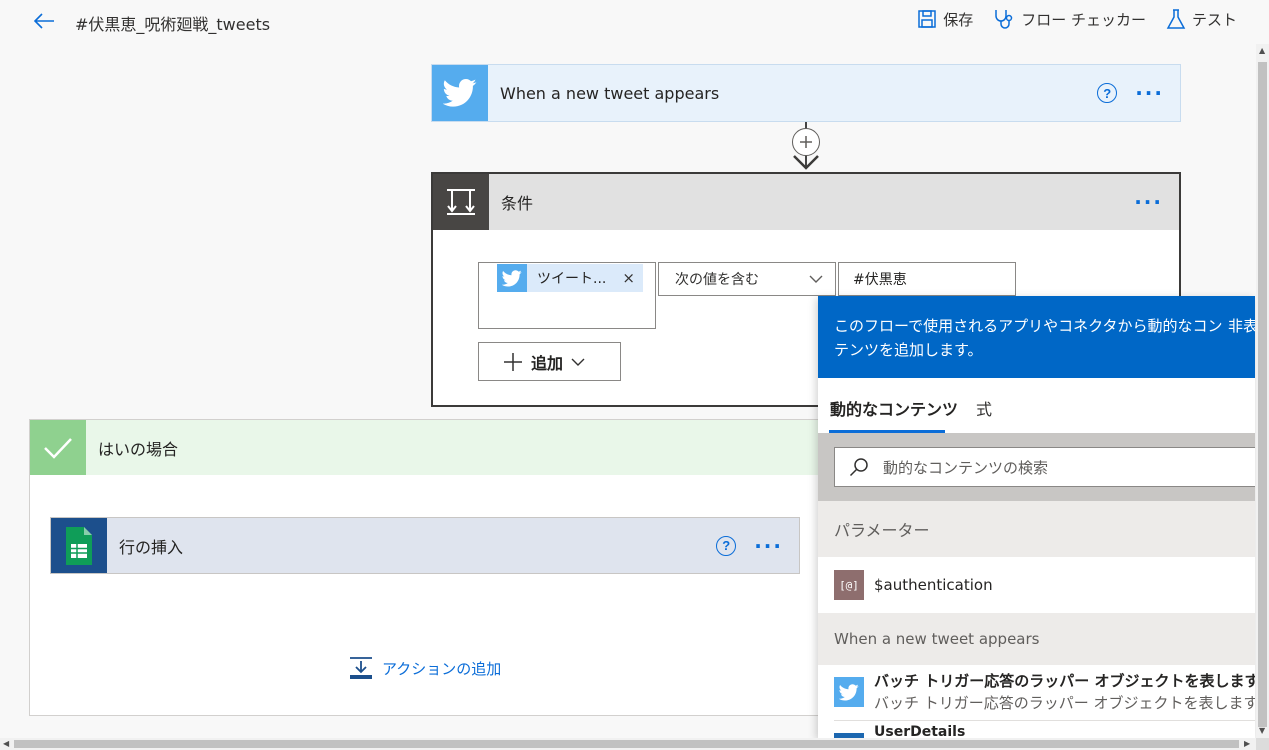 The width and height of the screenshot is (1269, 750). What do you see at coordinates (1083, 19) in the screenshot?
I see `flow-checker-label: フロー チェッカー` at bounding box center [1083, 19].